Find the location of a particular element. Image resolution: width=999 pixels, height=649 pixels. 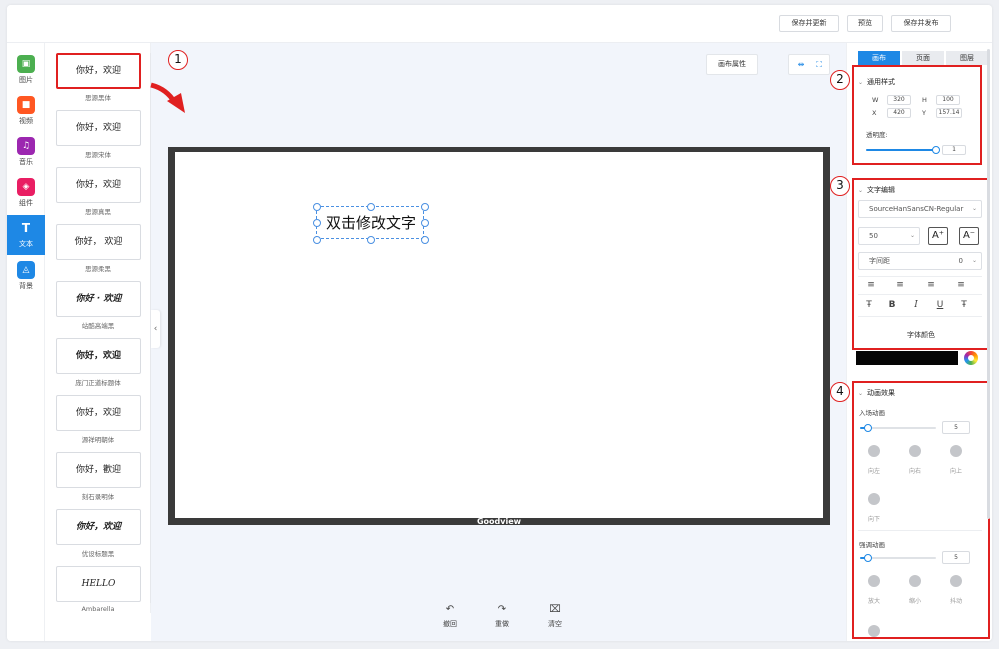

rail-item-image: ▣ 图片 is located at coordinates (26, 71).